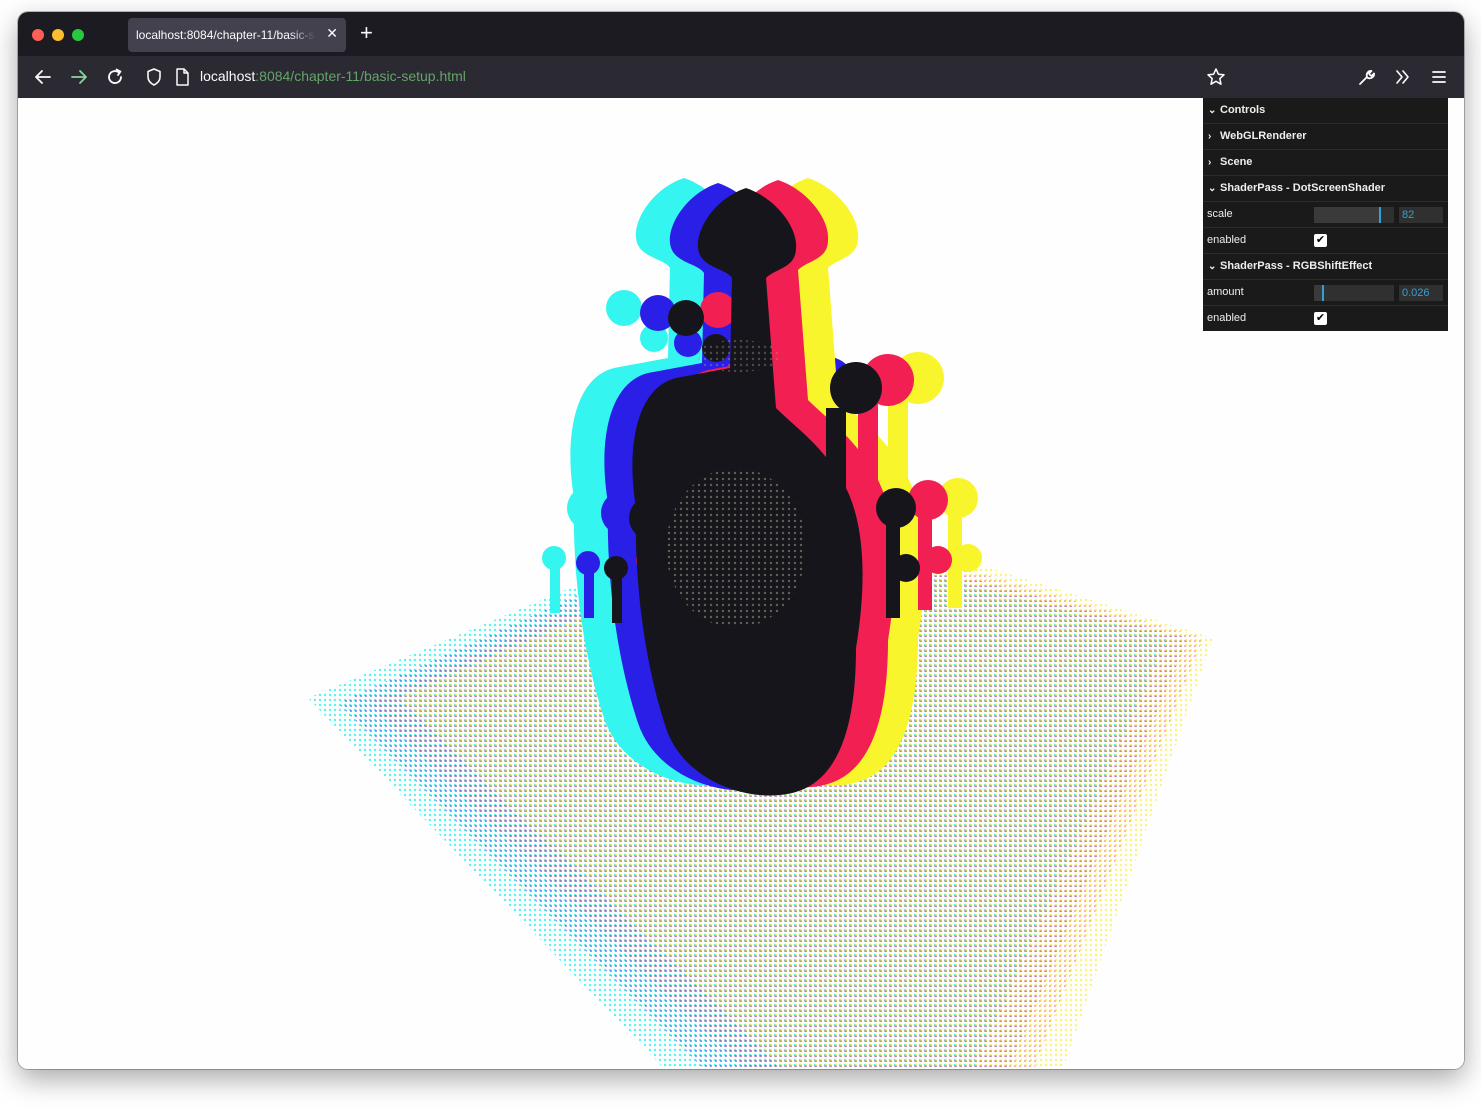 The width and height of the screenshot is (1481, 1117). I want to click on bookmark-star-icon, so click(1216, 77).